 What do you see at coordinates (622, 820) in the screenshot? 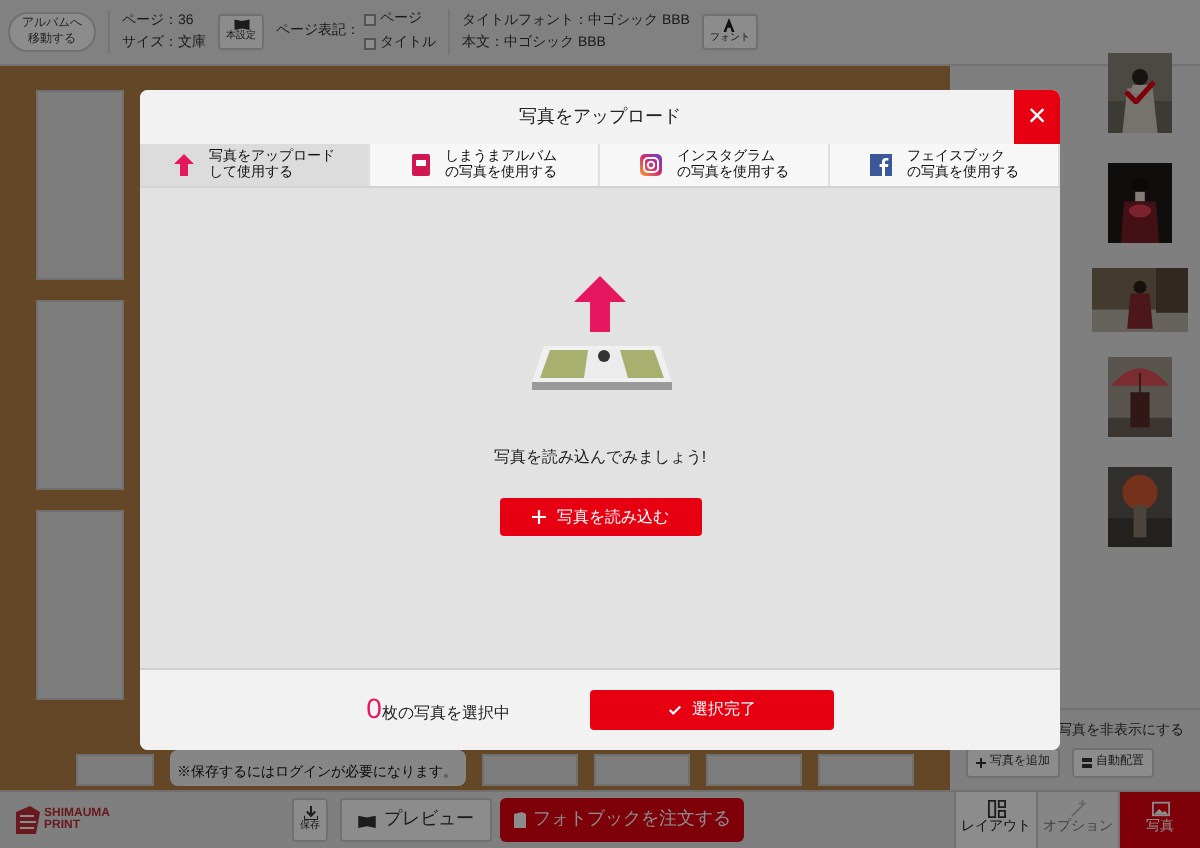
I see `order-photobook-button: フォトブックを注文する` at bounding box center [622, 820].